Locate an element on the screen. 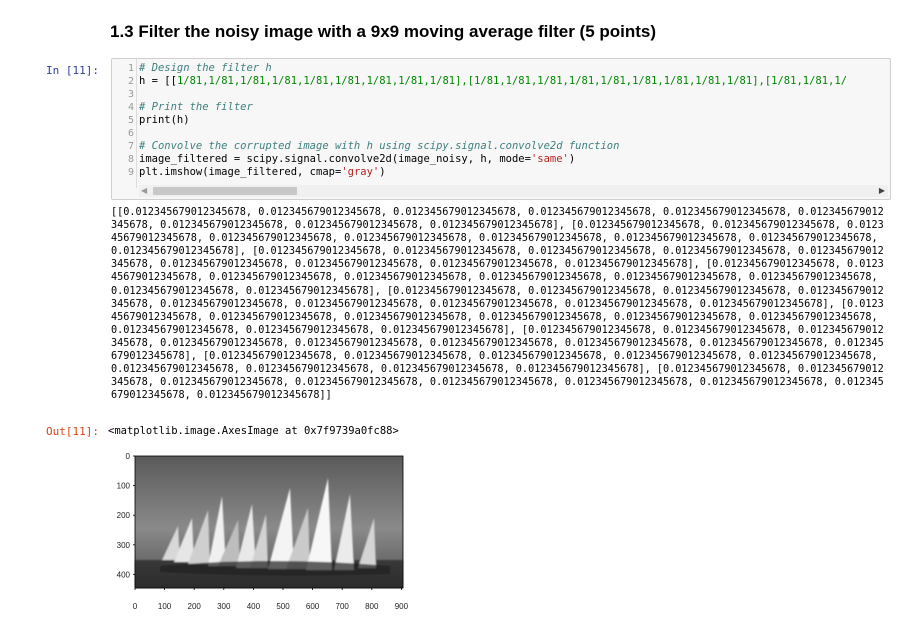 This screenshot has width=911, height=619. horizontal-scrollbar: ◀ ▶ is located at coordinates (513, 191).